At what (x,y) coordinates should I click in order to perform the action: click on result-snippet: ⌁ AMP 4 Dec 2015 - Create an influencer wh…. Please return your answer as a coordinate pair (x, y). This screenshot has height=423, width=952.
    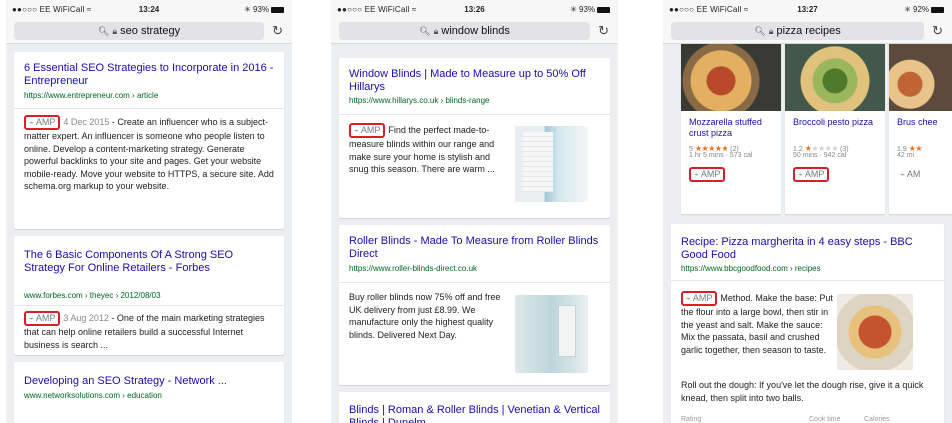
    Looking at the image, I should click on (149, 154).